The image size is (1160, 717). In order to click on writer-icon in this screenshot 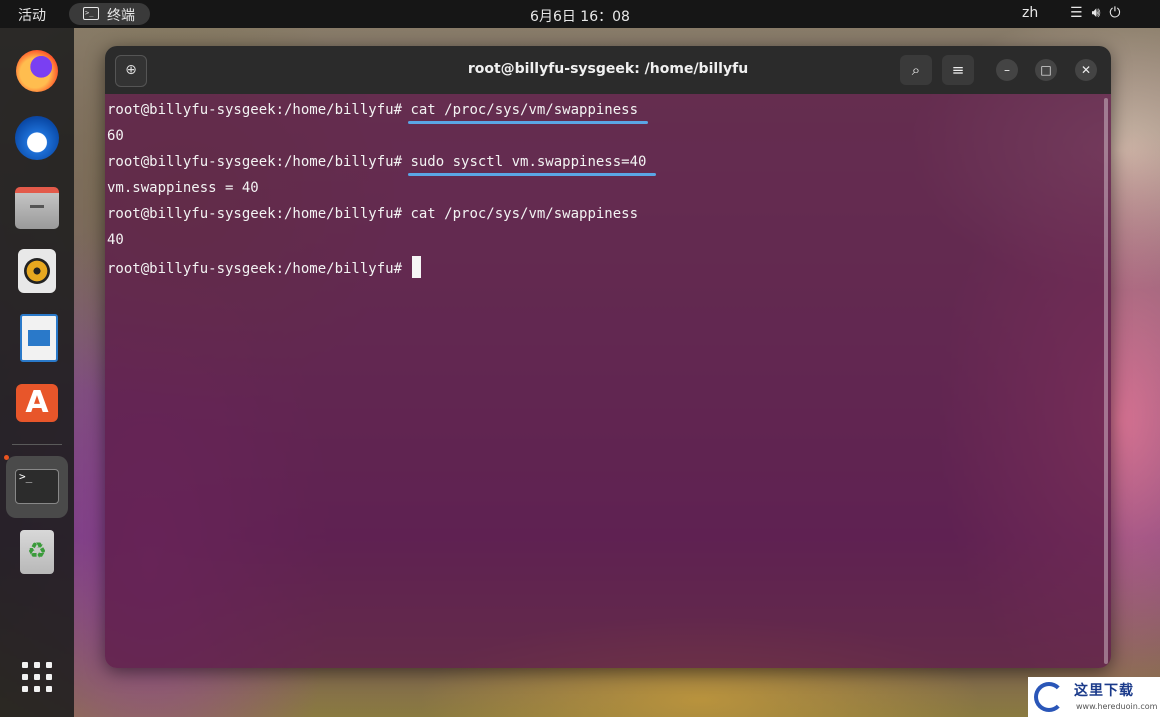, I will do `click(39, 338)`.